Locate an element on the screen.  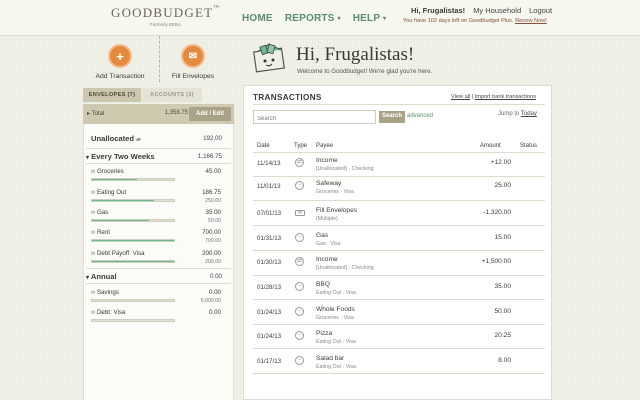
tab-envelopes: ENVELOPES (7) is located at coordinates (112, 95).